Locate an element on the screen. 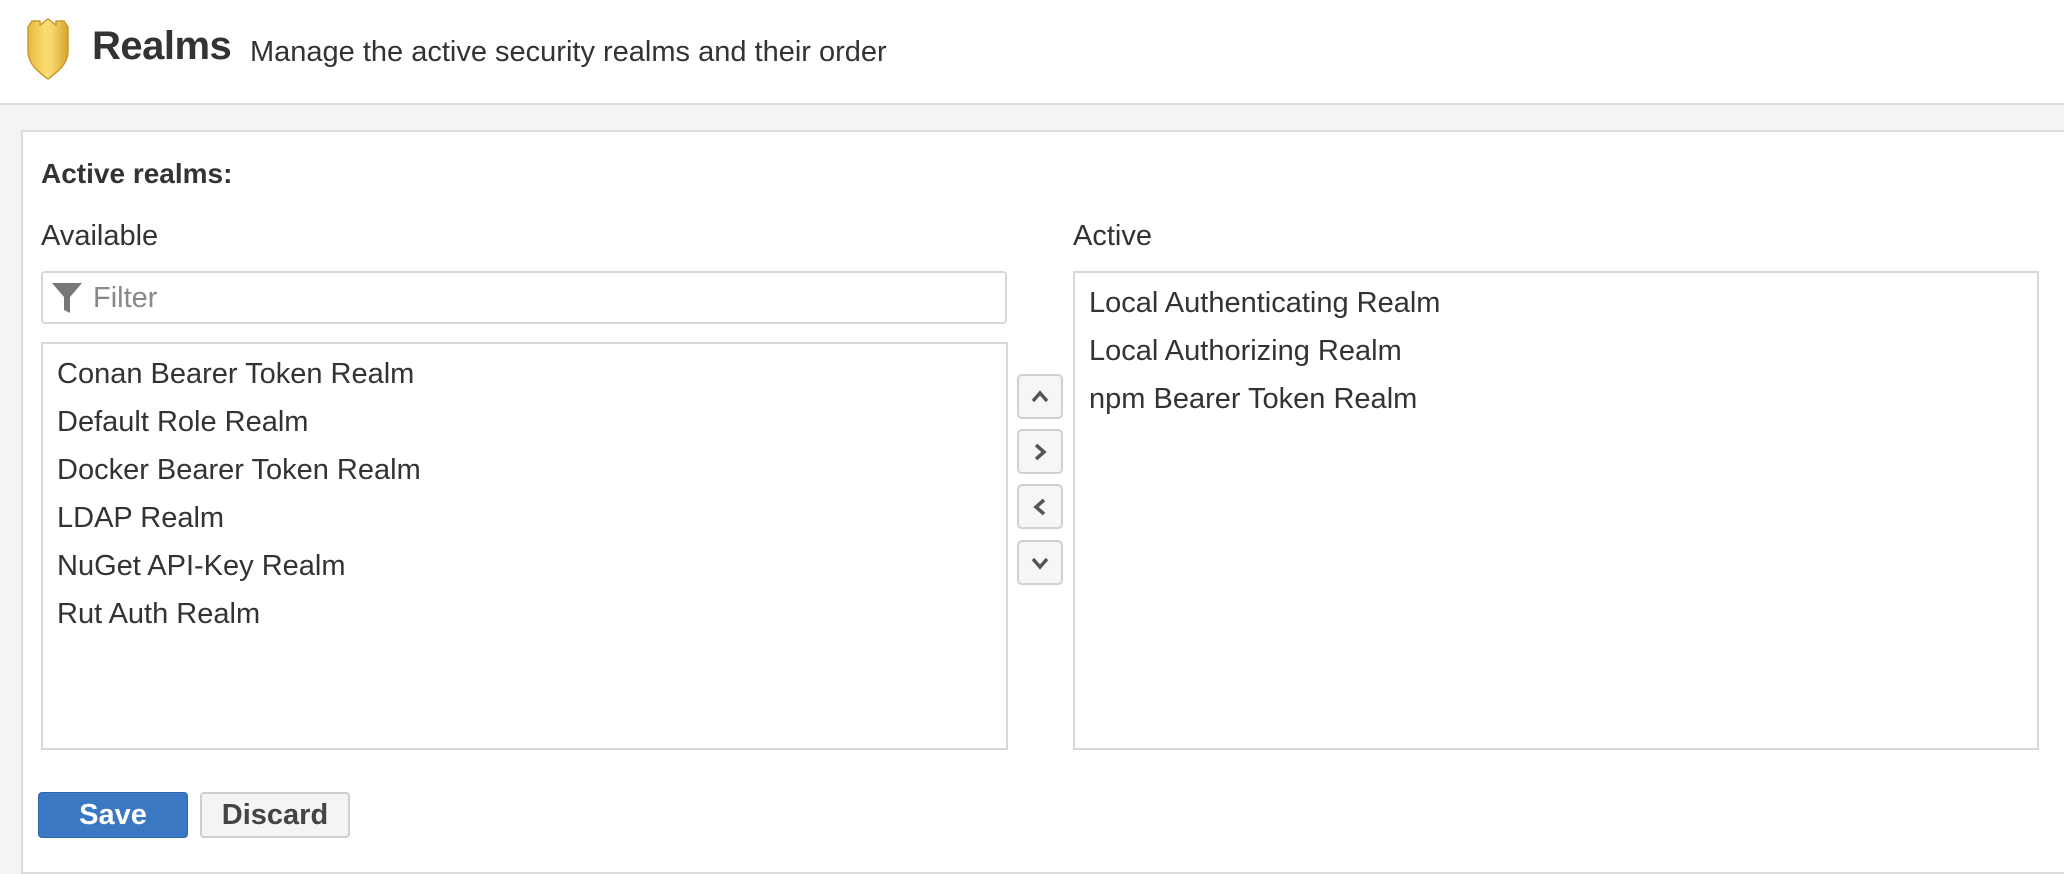  move-down-button is located at coordinates (1040, 562).